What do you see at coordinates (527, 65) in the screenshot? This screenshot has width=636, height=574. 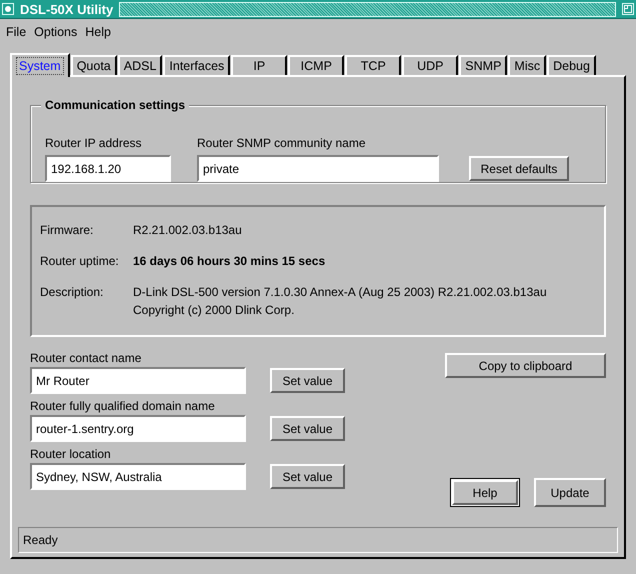 I see `tab: Misc` at bounding box center [527, 65].